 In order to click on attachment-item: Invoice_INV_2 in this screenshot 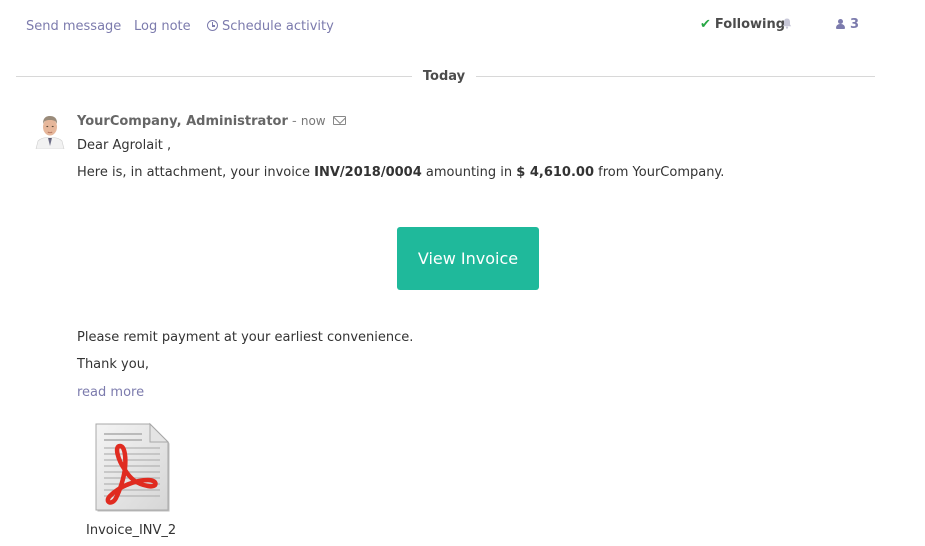, I will do `click(136, 480)`.